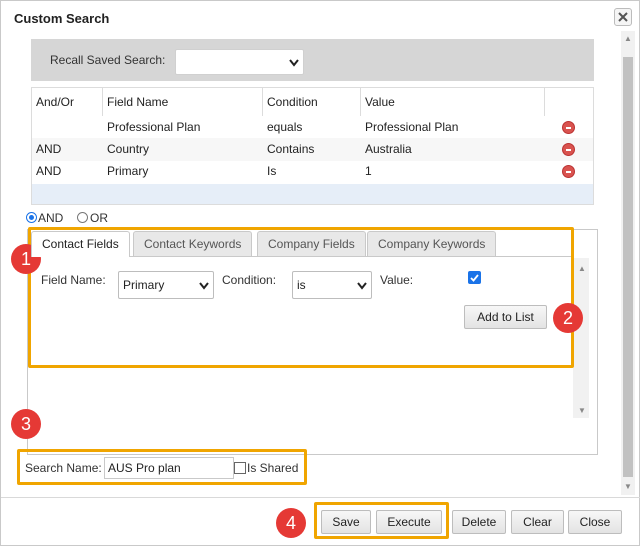 The height and width of the screenshot is (546, 640). What do you see at coordinates (272, 171) in the screenshot?
I see `row-condition: Is` at bounding box center [272, 171].